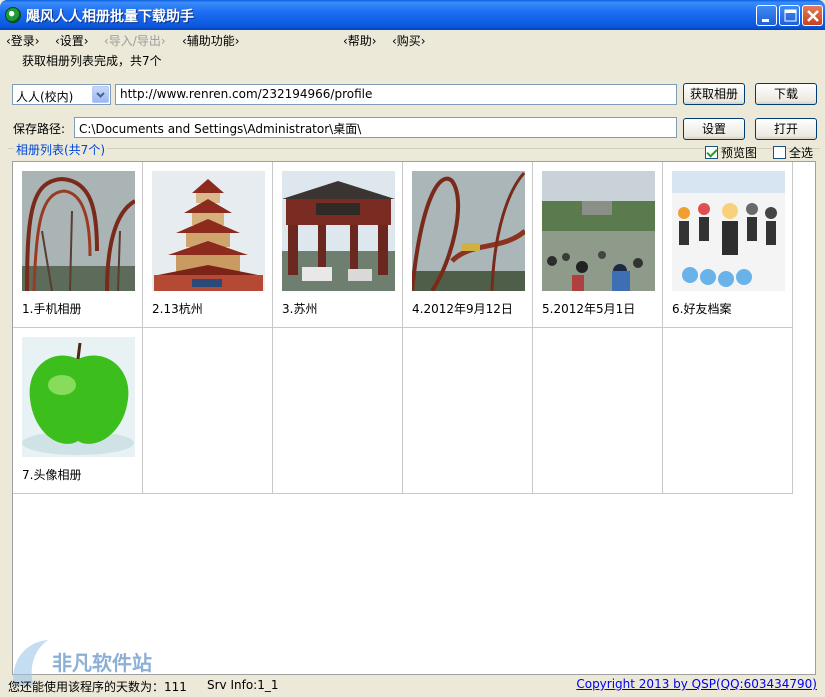 This screenshot has width=825, height=697. What do you see at coordinates (711, 152) in the screenshot?
I see `preview-checkbox-box` at bounding box center [711, 152].